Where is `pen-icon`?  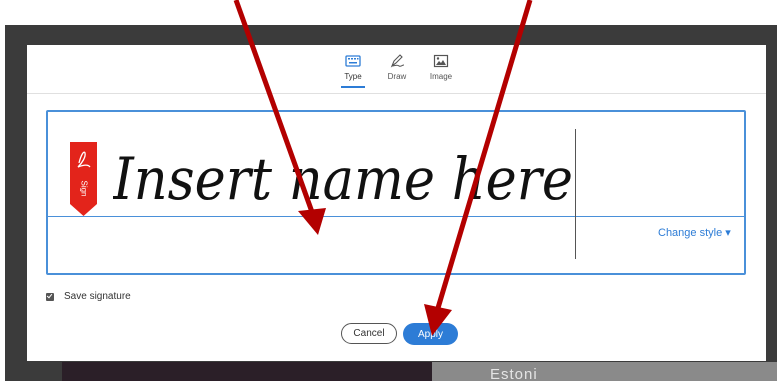
pen-icon is located at coordinates (397, 61).